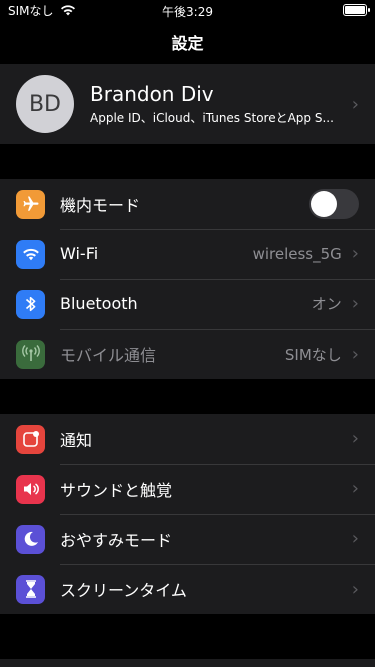 This screenshot has height=667, width=375. Describe the element at coordinates (217, 489) in the screenshot. I see `sounds-content: サウンドと触覚 ›` at that location.